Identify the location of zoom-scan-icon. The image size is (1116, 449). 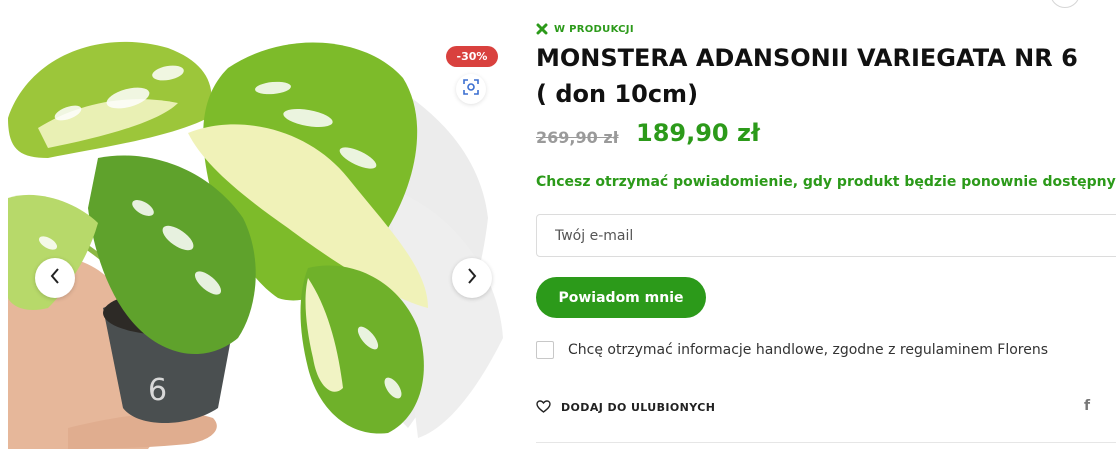
(471, 89).